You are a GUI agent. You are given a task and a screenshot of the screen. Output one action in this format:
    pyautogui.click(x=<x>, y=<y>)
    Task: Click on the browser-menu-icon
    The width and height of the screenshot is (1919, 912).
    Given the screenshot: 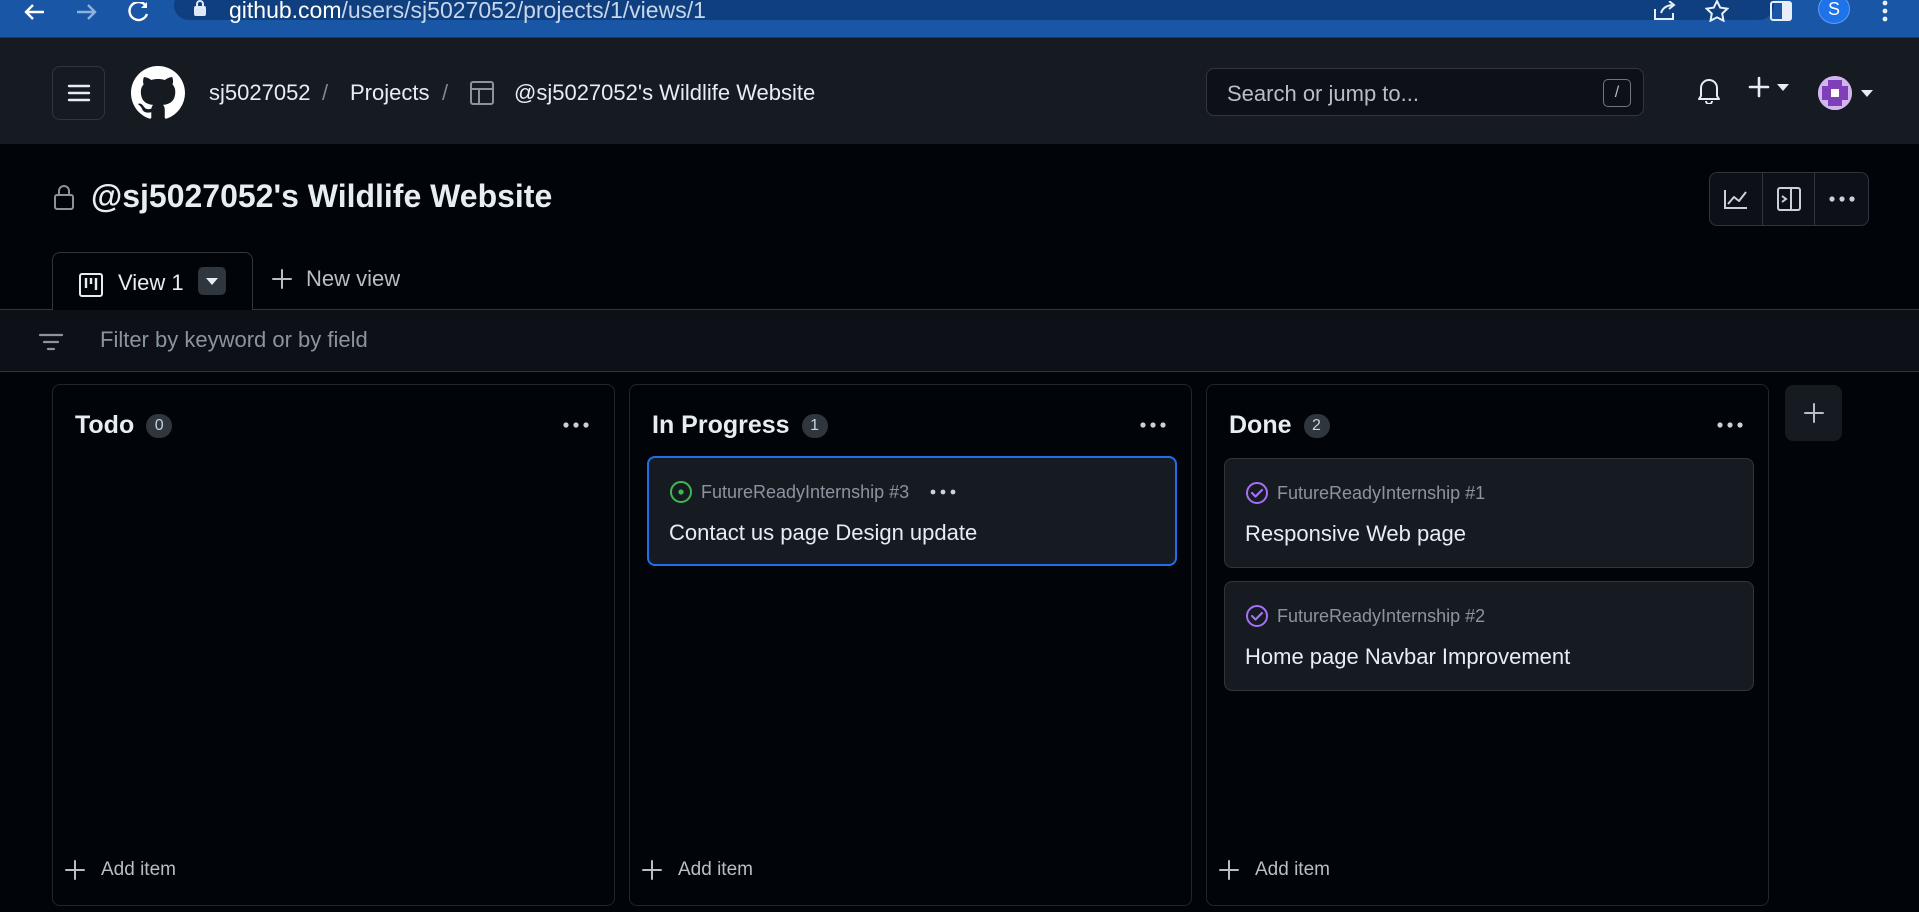 What is the action you would take?
    pyautogui.click(x=1885, y=11)
    